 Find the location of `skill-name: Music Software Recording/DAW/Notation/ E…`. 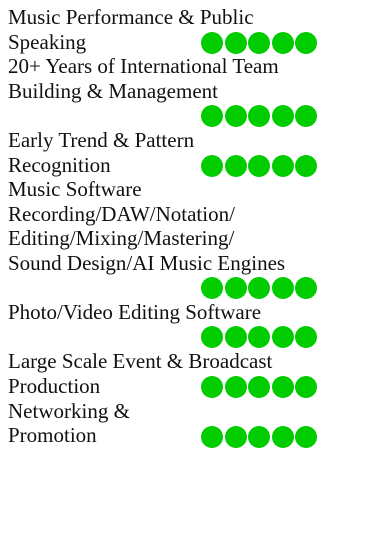

skill-name: Music Software Recording/DAW/Notation/ E… is located at coordinates (147, 226).